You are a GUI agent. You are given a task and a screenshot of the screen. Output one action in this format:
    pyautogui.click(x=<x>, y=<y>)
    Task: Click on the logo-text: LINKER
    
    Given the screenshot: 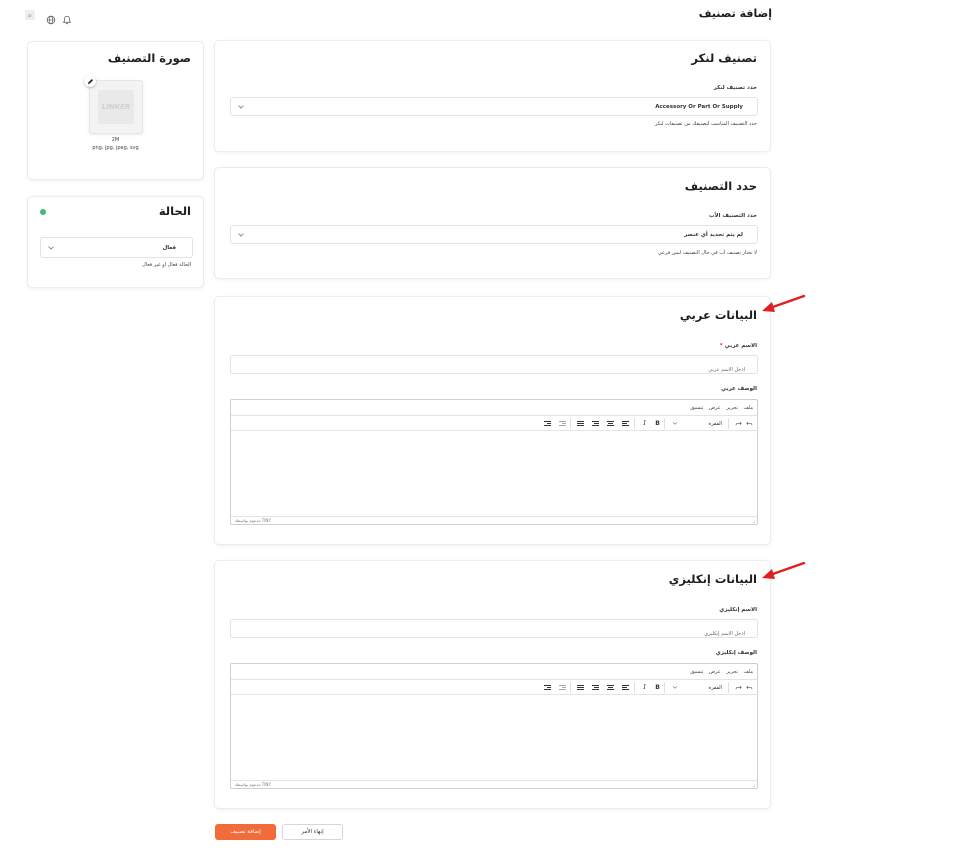 What is the action you would take?
    pyautogui.click(x=116, y=107)
    